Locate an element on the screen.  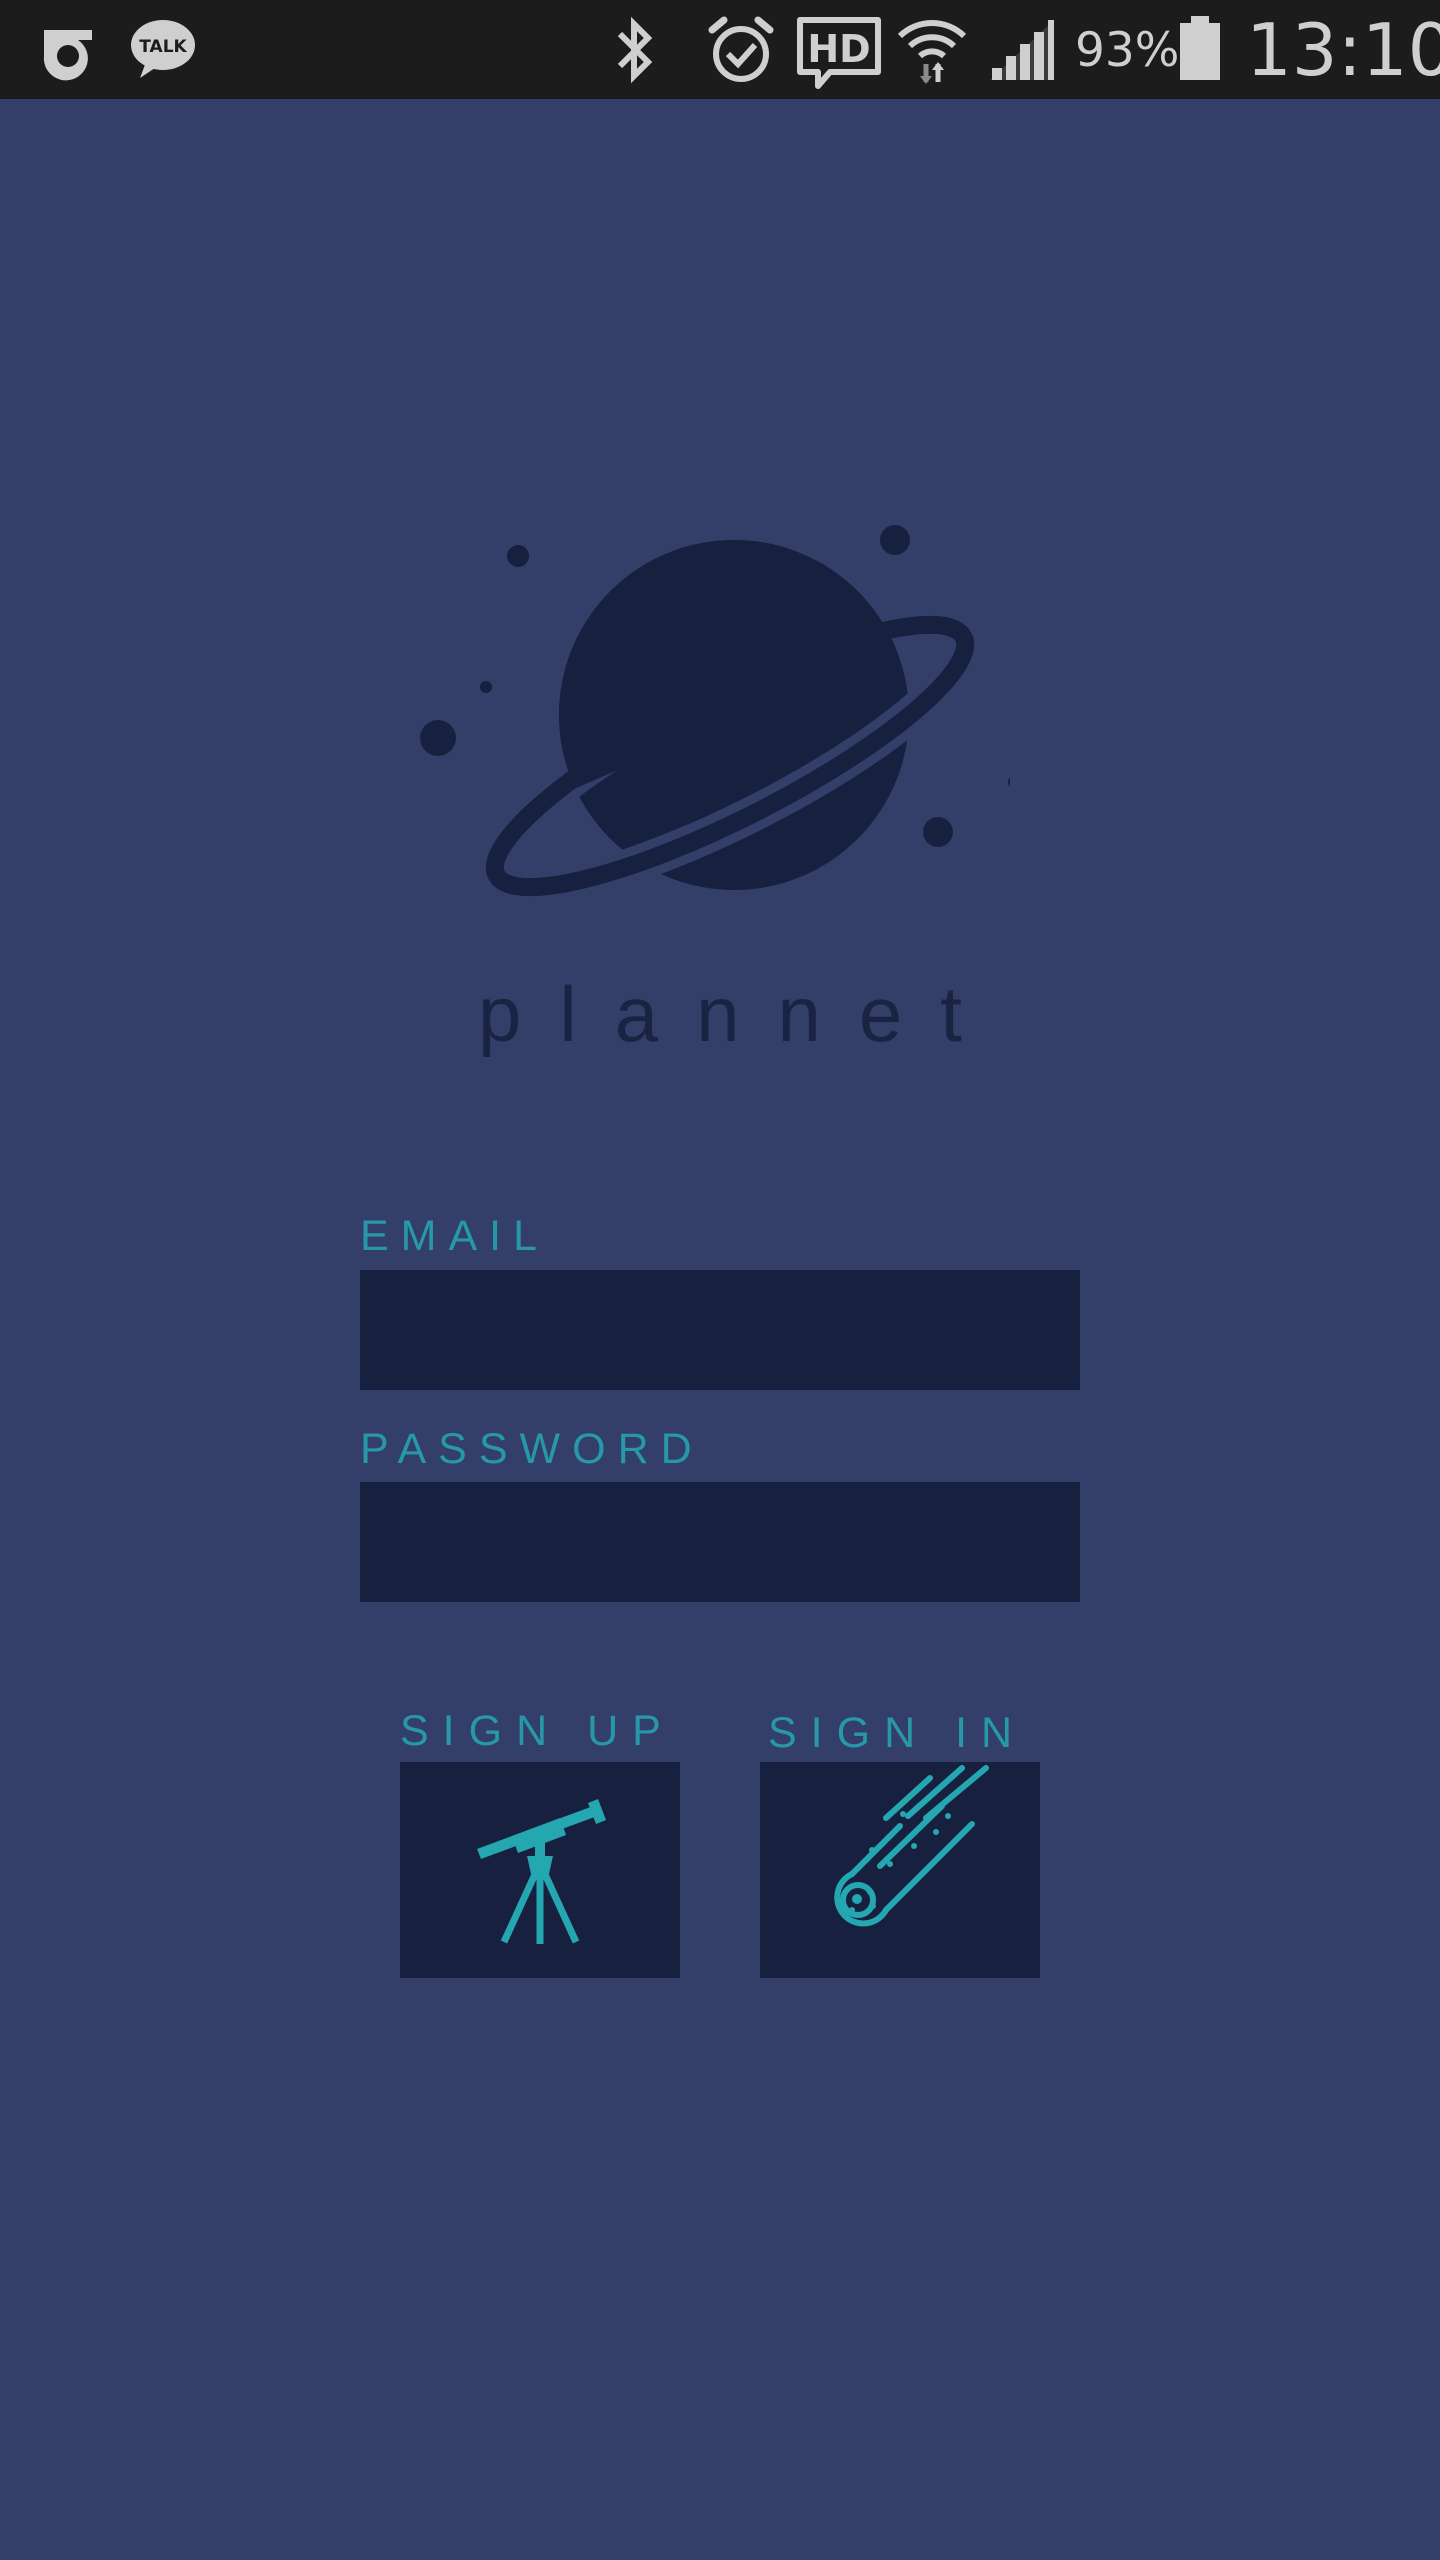
signal-icon is located at coordinates (1022, 50).